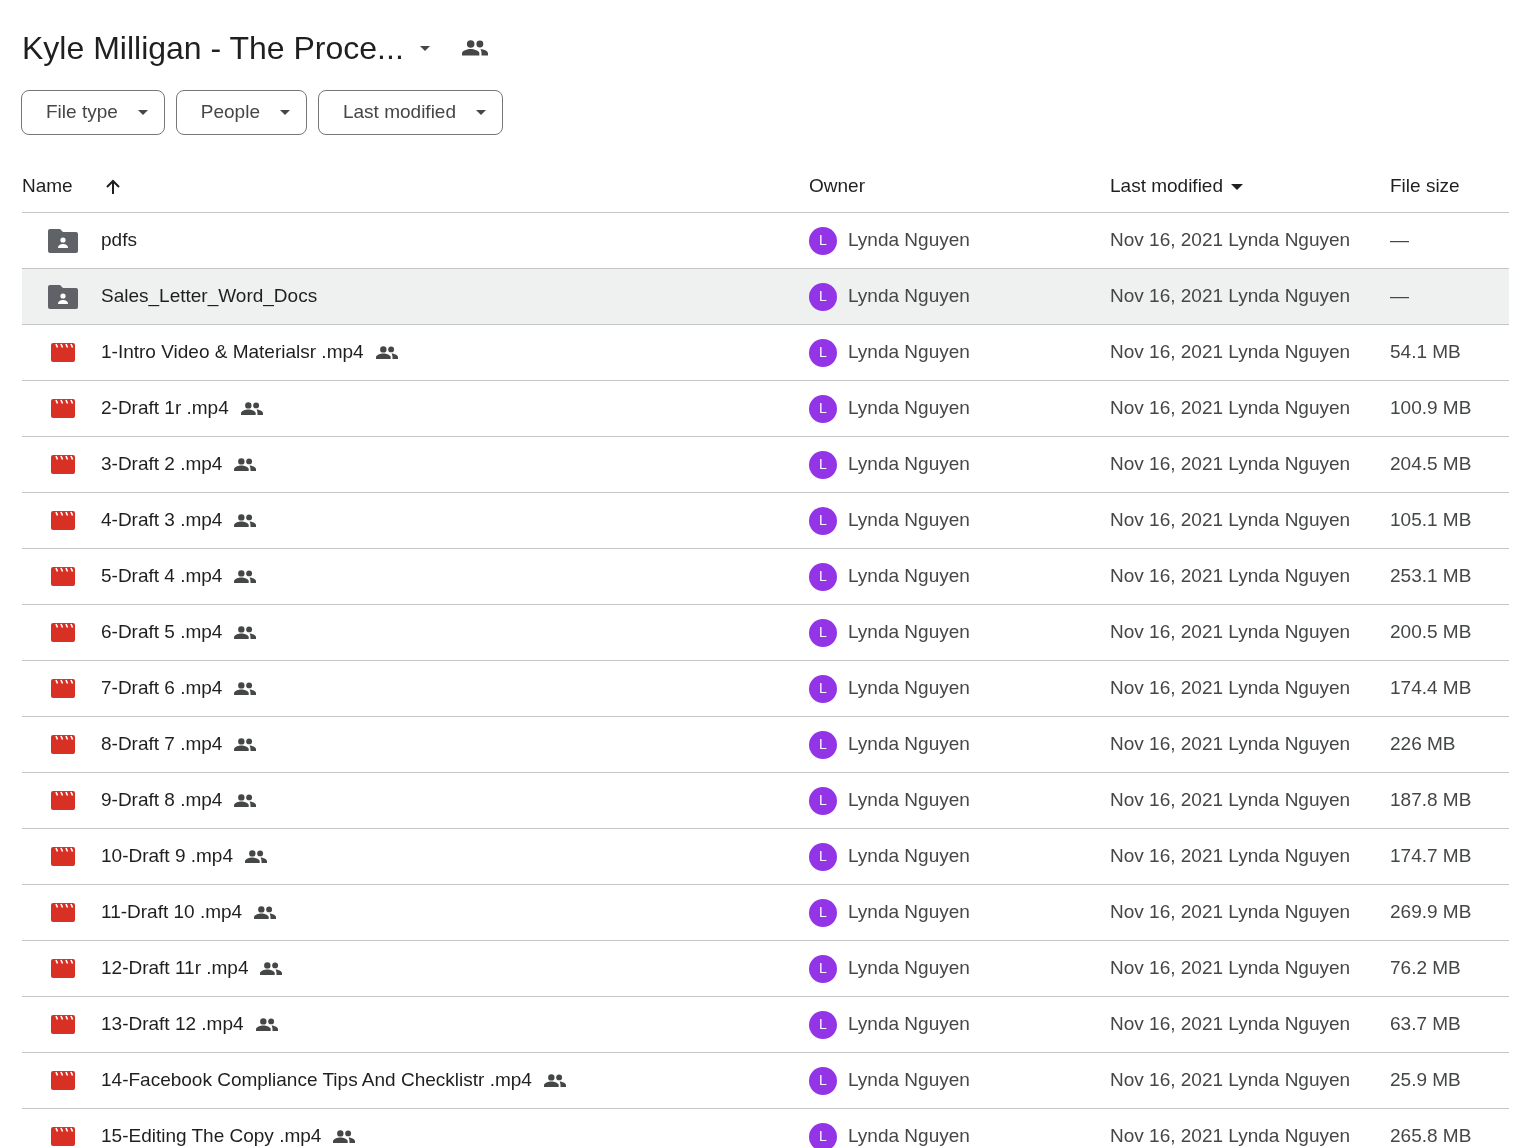 Image resolution: width=1531 pixels, height=1148 pixels. I want to click on file-name: 4-Draft 3 .mp4, so click(162, 520).